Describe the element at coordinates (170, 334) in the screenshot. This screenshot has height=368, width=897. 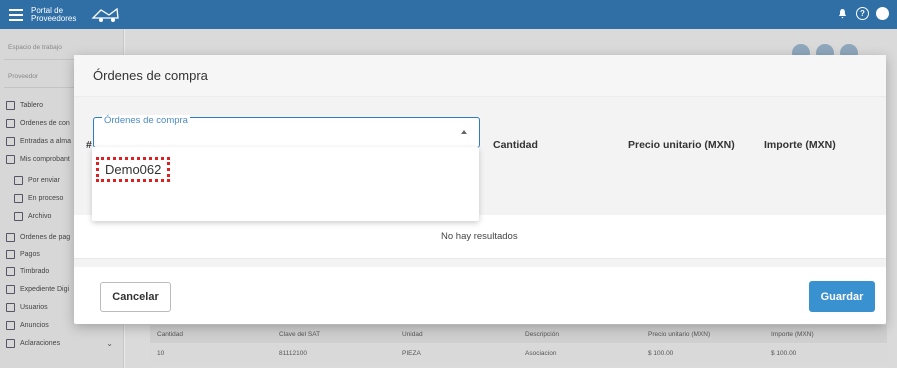
I see `column-header: Cantidad` at that location.